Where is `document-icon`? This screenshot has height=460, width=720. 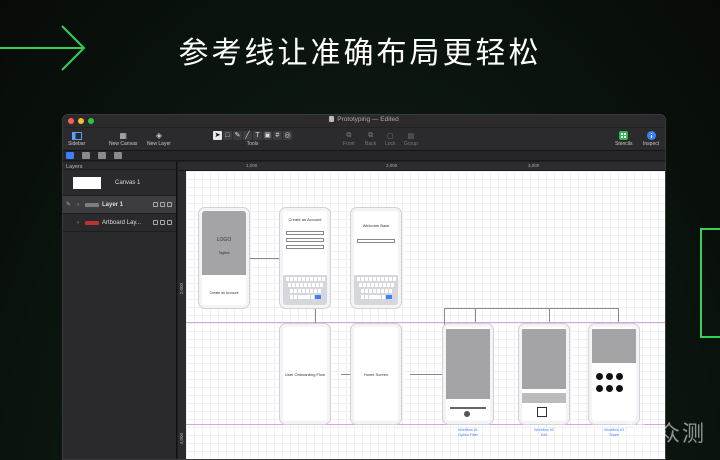
document-icon is located at coordinates (332, 119).